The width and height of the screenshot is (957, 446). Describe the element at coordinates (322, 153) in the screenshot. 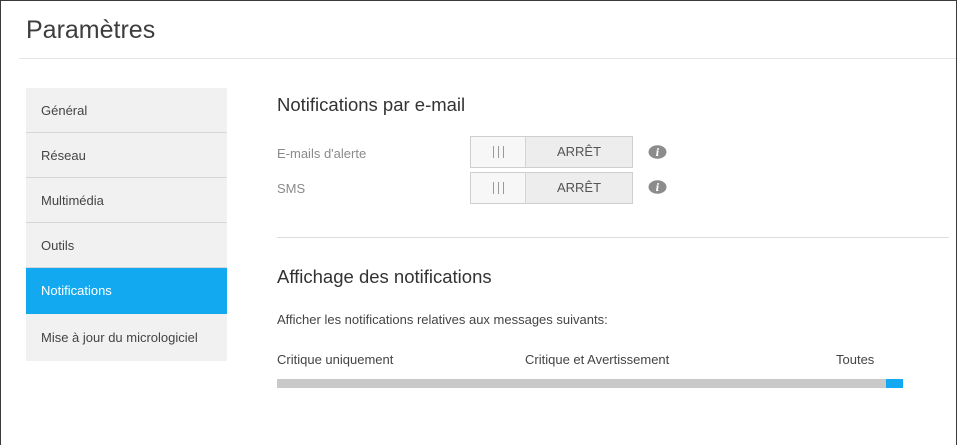

I see `alert-emails-label: E-mails d'alerte` at that location.